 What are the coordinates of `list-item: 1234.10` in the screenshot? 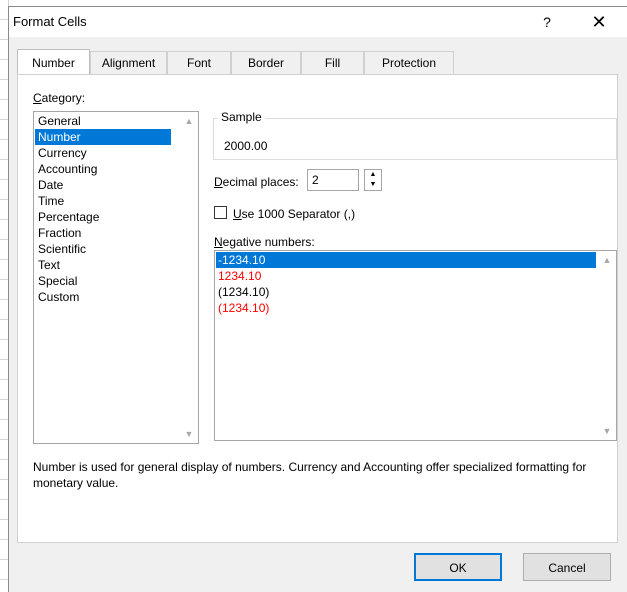 It's located at (406, 276).